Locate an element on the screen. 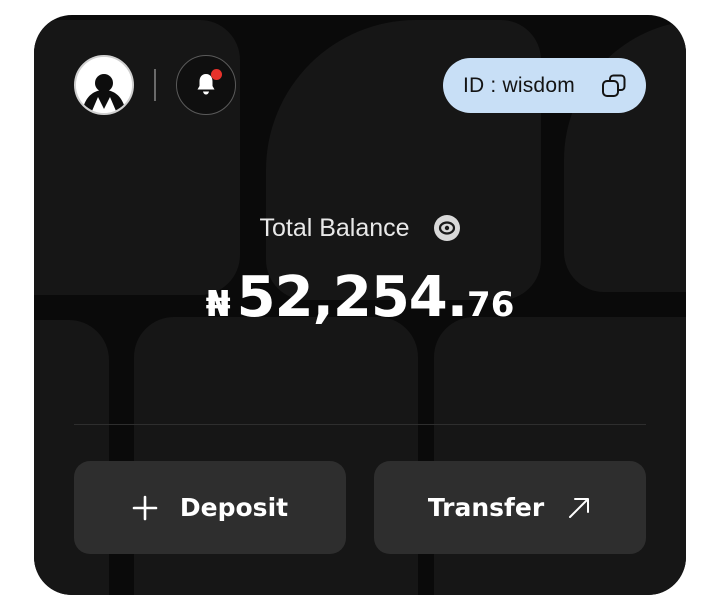 This screenshot has width=719, height=604. eye-icon is located at coordinates (447, 228).